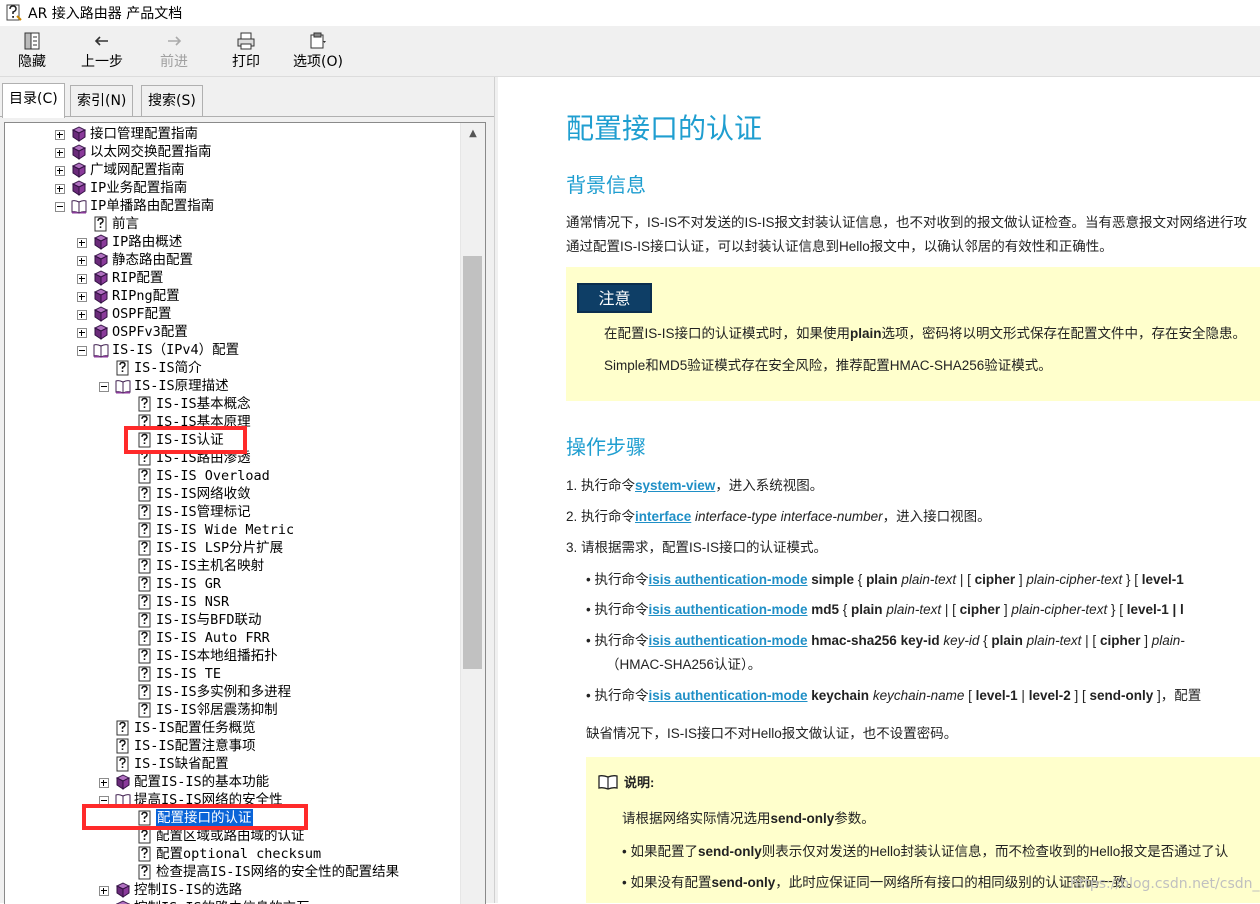 This screenshot has height=904, width=1260. I want to click on tree-item: IS-IS基本概念, so click(231, 404).